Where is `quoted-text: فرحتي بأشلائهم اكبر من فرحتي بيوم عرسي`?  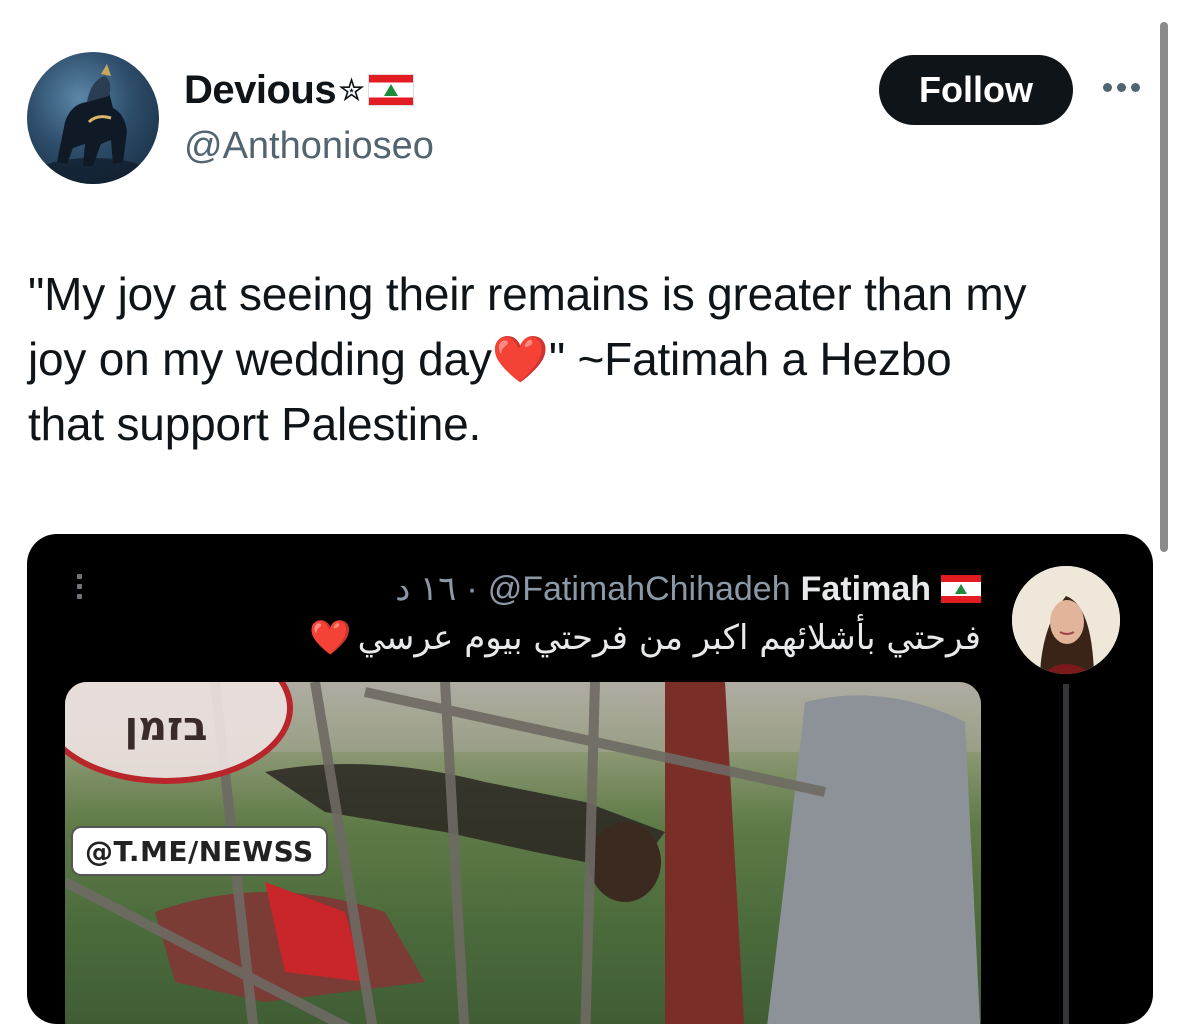 quoted-text: فرحتي بأشلائهم اكبر من فرحتي بيوم عرسي is located at coordinates (669, 638).